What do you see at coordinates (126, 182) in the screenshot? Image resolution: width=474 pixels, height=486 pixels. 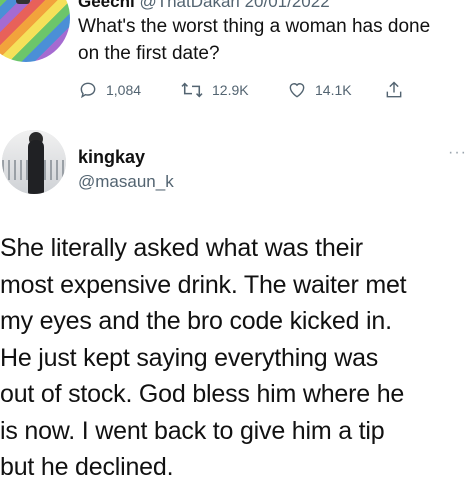 I see `author-handle: @masaun_k` at bounding box center [126, 182].